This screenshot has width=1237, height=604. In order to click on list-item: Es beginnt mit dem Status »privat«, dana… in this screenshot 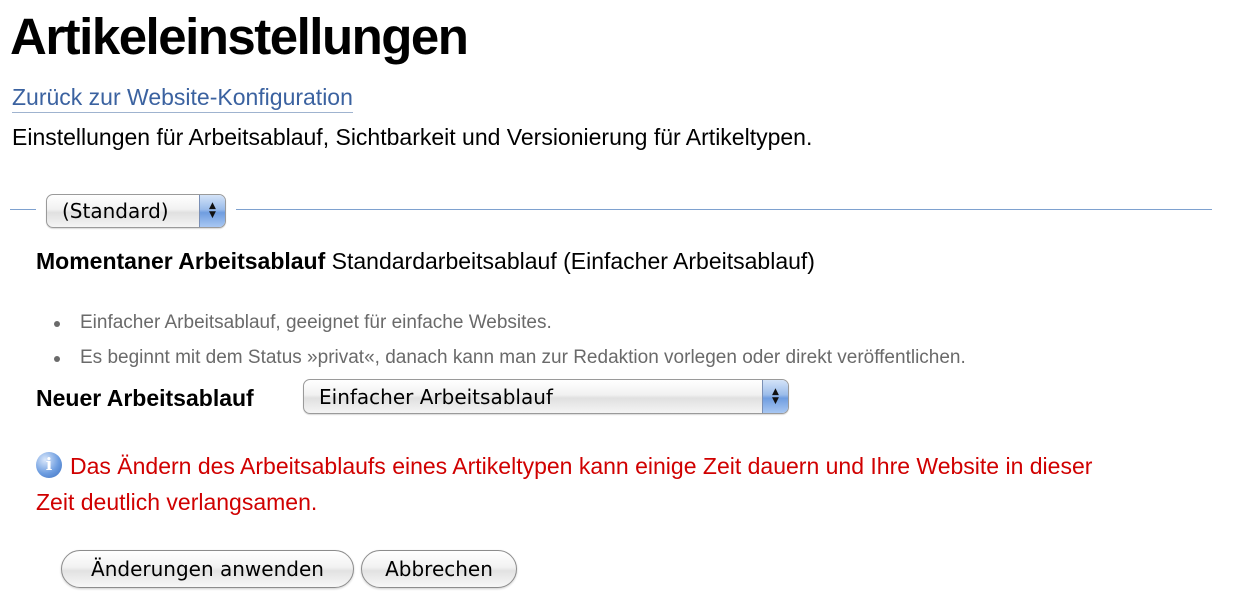, I will do `click(508, 360)`.